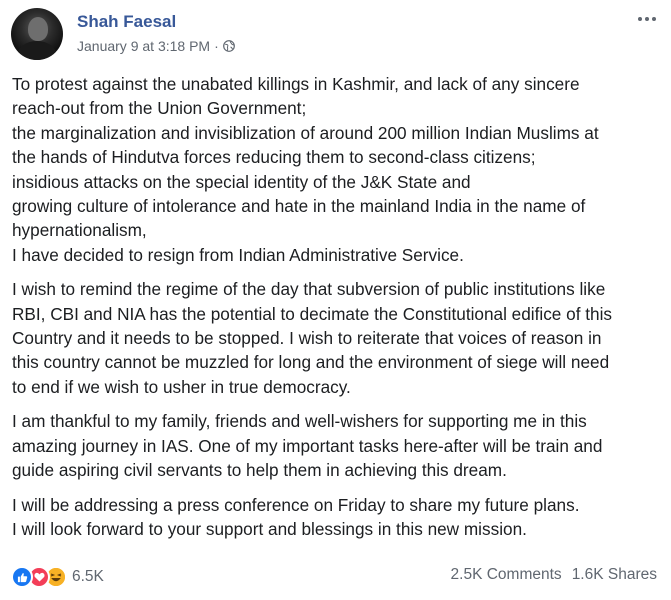 The image size is (671, 600). I want to click on reactions-summary: 6.5K, so click(57, 577).